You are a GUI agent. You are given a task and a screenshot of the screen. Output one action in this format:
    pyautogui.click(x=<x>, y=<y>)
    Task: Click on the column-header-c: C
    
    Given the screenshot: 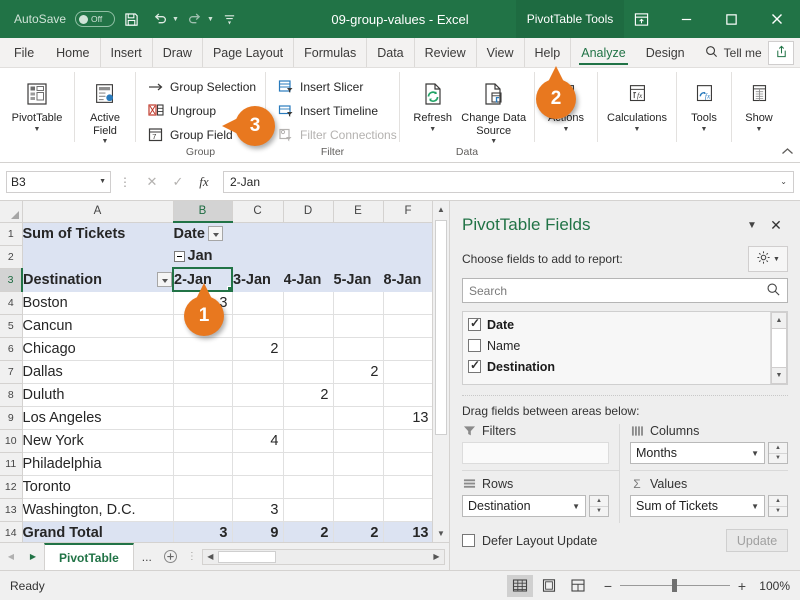 What is the action you would take?
    pyautogui.click(x=258, y=212)
    